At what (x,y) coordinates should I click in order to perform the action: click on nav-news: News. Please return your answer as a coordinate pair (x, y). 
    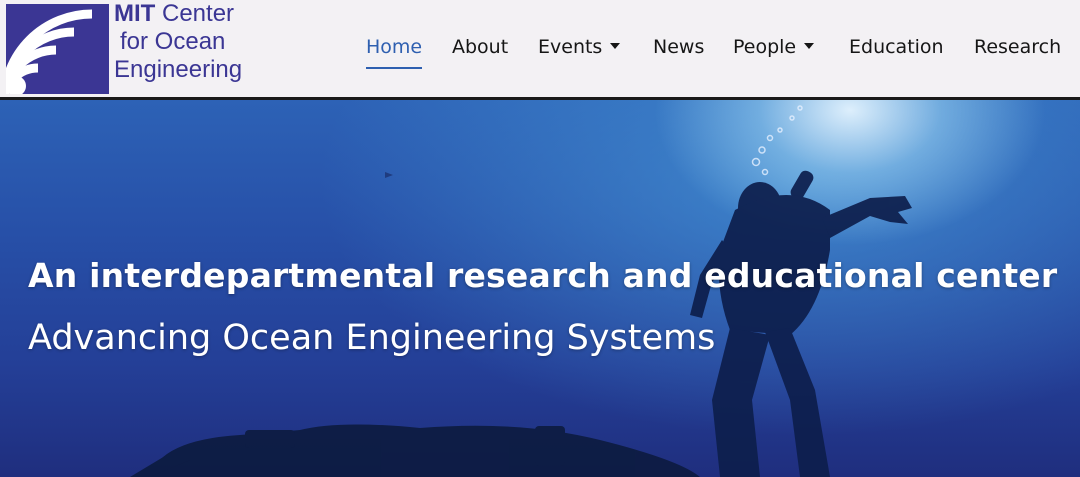
    Looking at the image, I should click on (678, 47).